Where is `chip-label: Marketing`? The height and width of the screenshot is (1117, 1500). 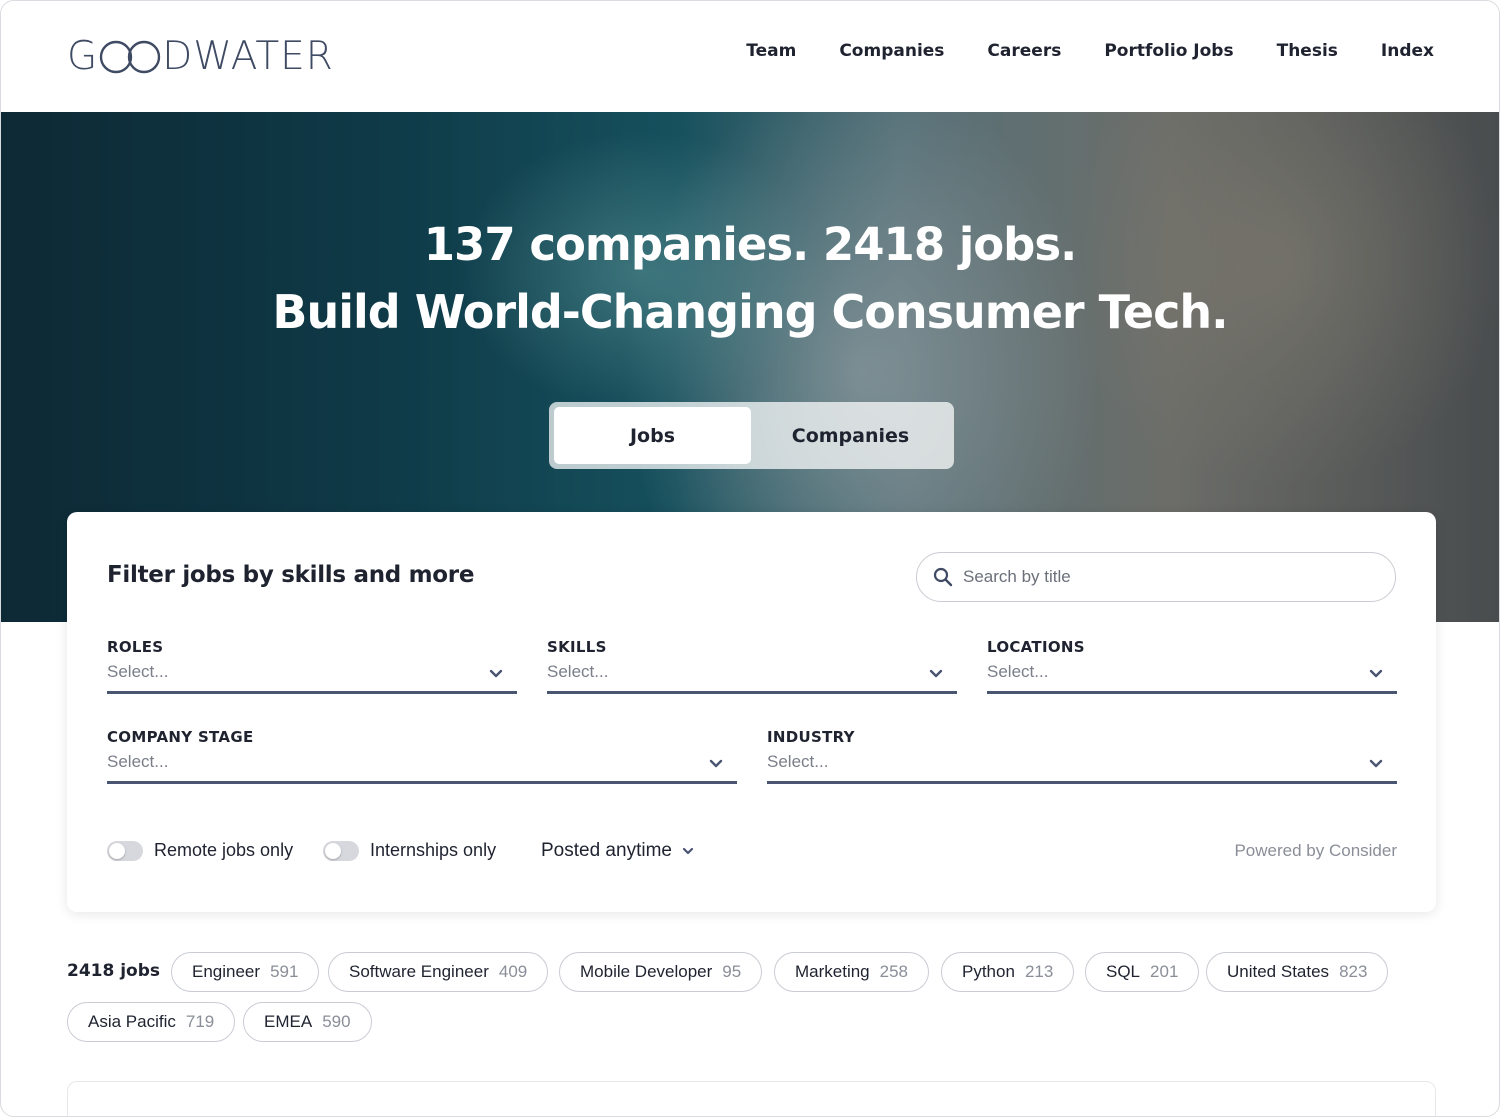
chip-label: Marketing is located at coordinates (832, 971).